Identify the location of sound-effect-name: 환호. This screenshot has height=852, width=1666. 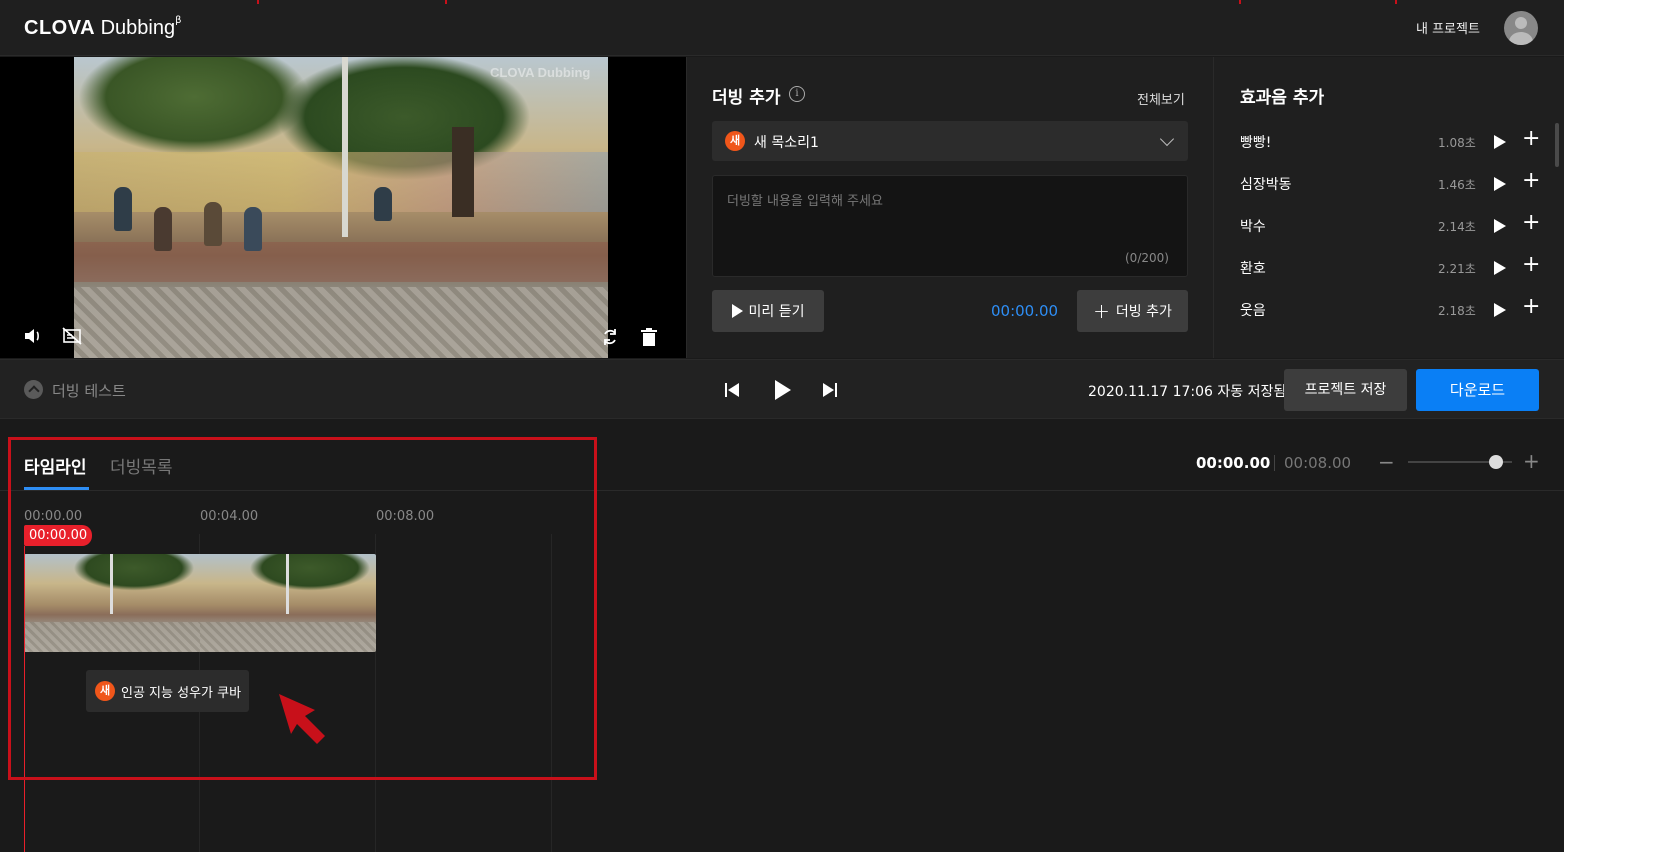
(1253, 269).